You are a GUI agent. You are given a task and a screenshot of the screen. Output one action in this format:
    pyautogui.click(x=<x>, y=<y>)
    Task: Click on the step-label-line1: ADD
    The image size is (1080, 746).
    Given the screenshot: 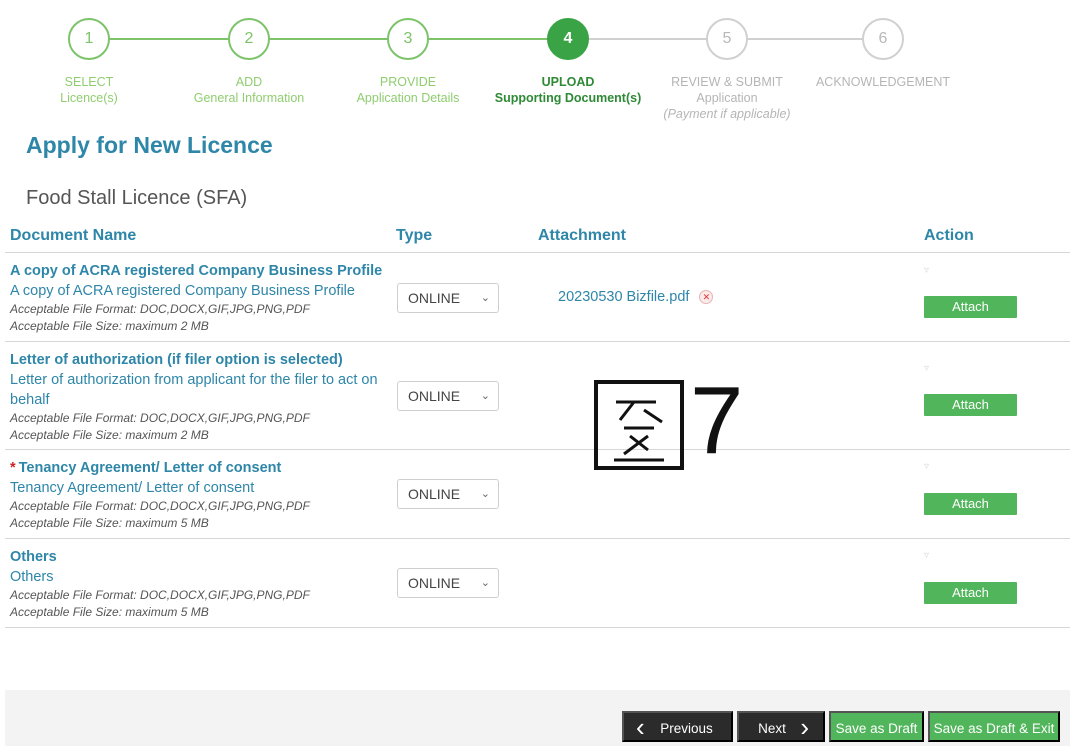 What is the action you would take?
    pyautogui.click(x=249, y=82)
    